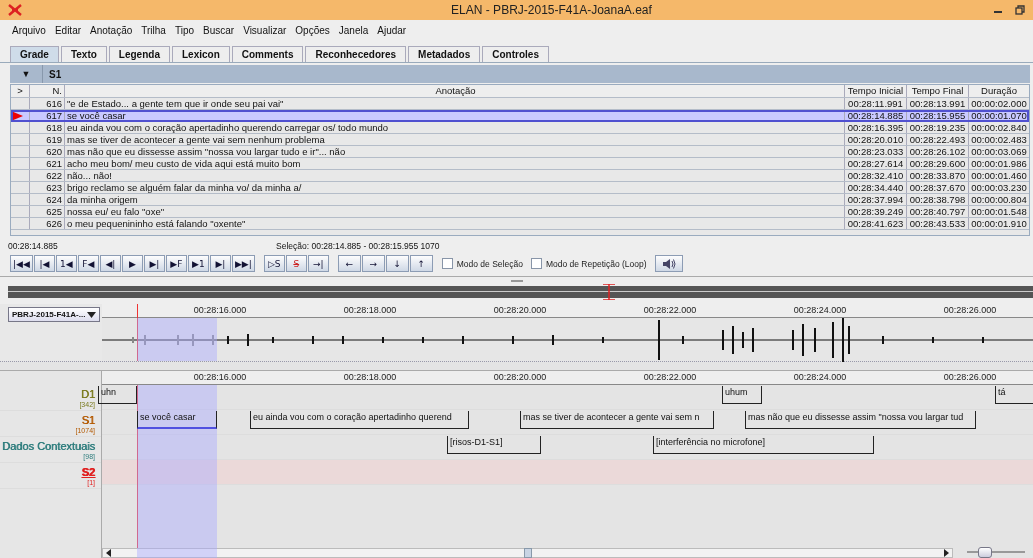 The width and height of the screenshot is (1033, 558). What do you see at coordinates (68, 30) in the screenshot?
I see `menu-item: Editar` at bounding box center [68, 30].